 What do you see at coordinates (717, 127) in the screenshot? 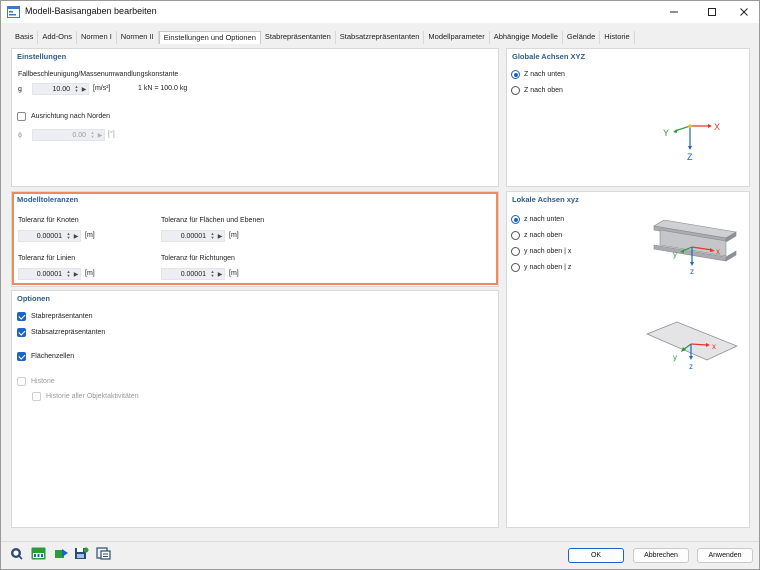
I see `axis-x-label: X` at bounding box center [717, 127].